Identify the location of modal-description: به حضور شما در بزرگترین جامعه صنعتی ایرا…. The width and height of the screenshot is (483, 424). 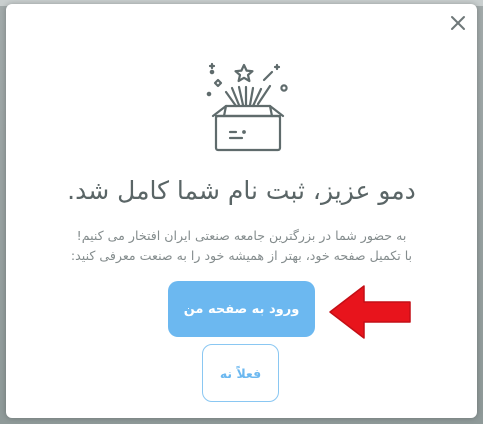
(241, 246).